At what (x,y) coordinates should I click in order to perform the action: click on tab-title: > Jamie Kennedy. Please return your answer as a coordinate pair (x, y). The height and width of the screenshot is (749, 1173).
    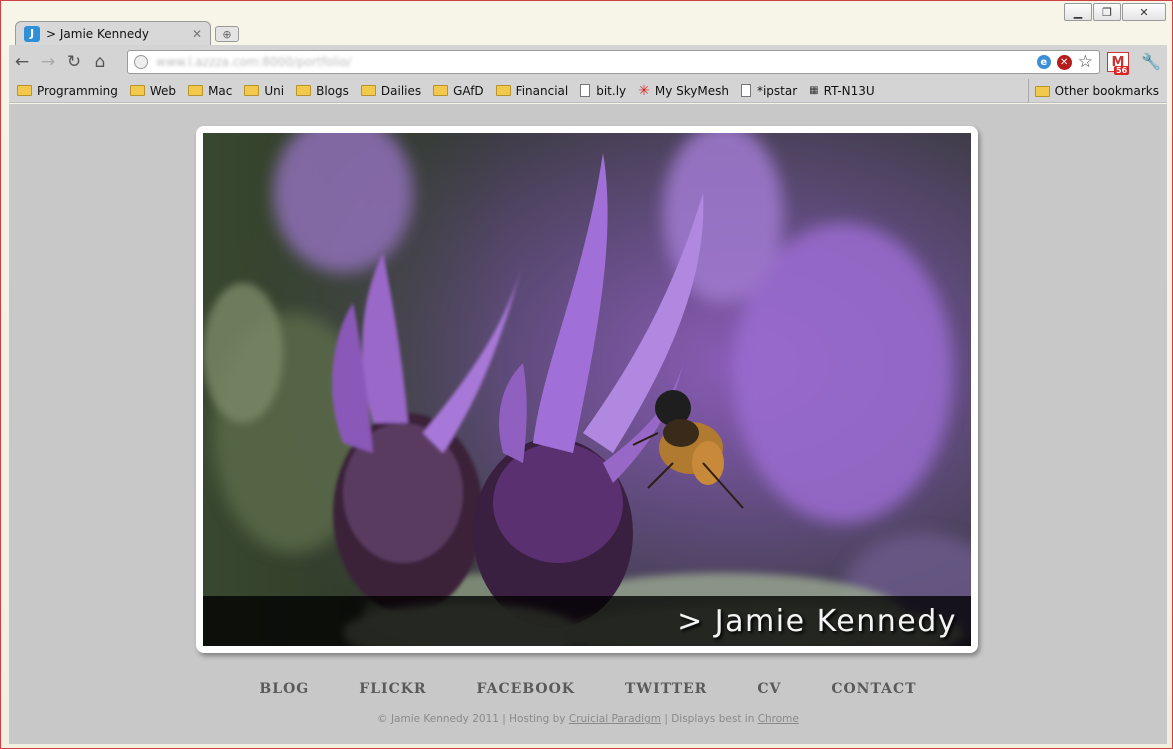
    Looking at the image, I should click on (97, 33).